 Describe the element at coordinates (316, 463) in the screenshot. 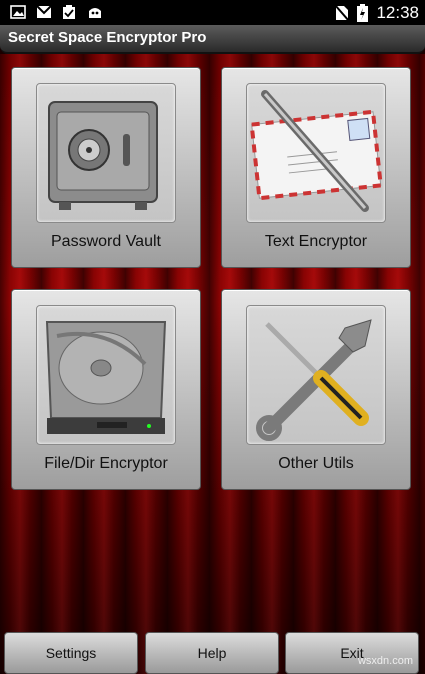

I see `other-utils-label: Other Utils` at that location.